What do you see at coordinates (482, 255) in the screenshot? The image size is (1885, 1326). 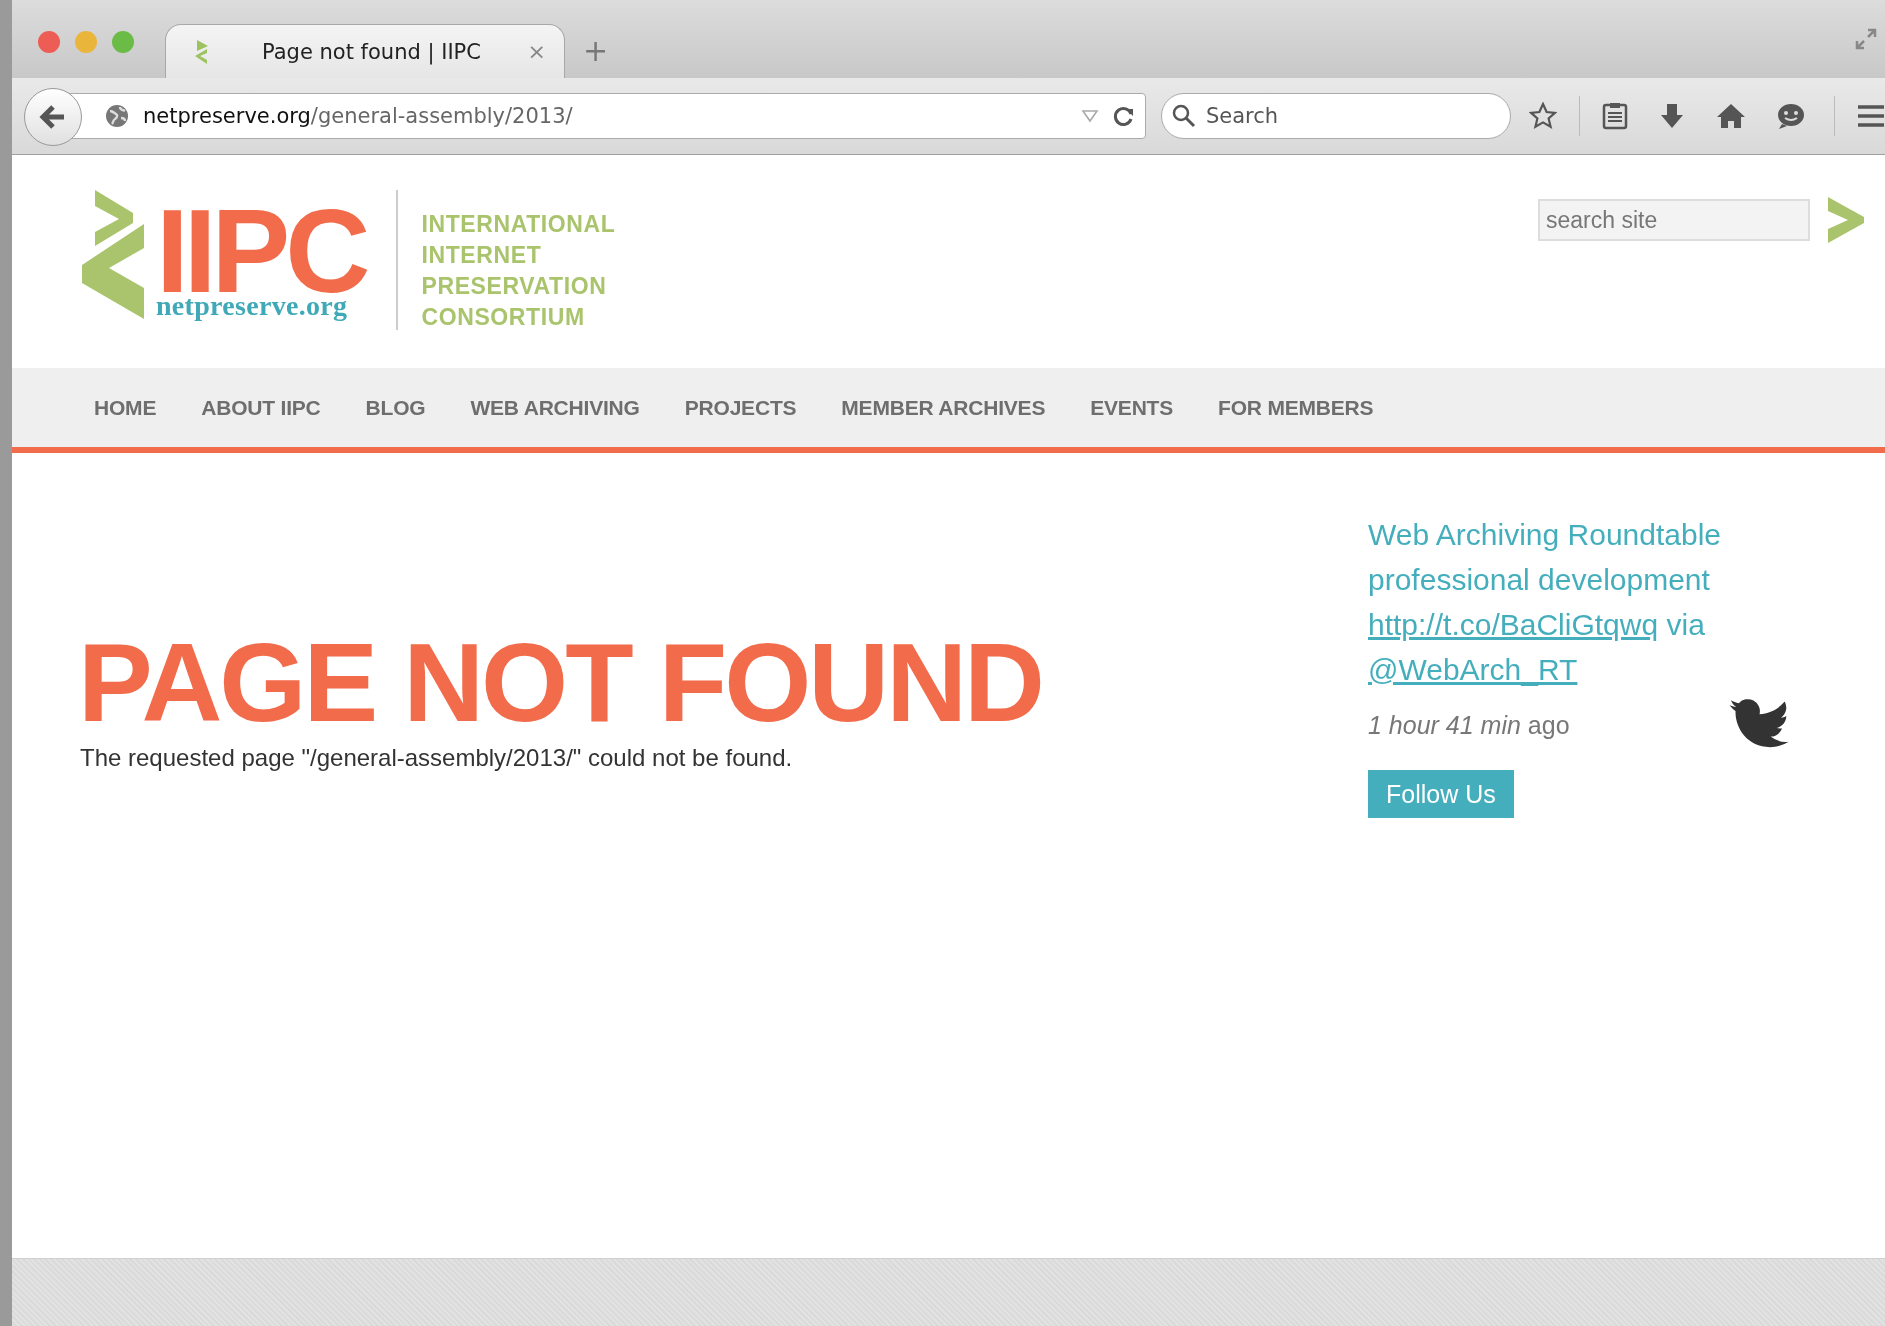 I see `tagline-line: INTERNET` at bounding box center [482, 255].